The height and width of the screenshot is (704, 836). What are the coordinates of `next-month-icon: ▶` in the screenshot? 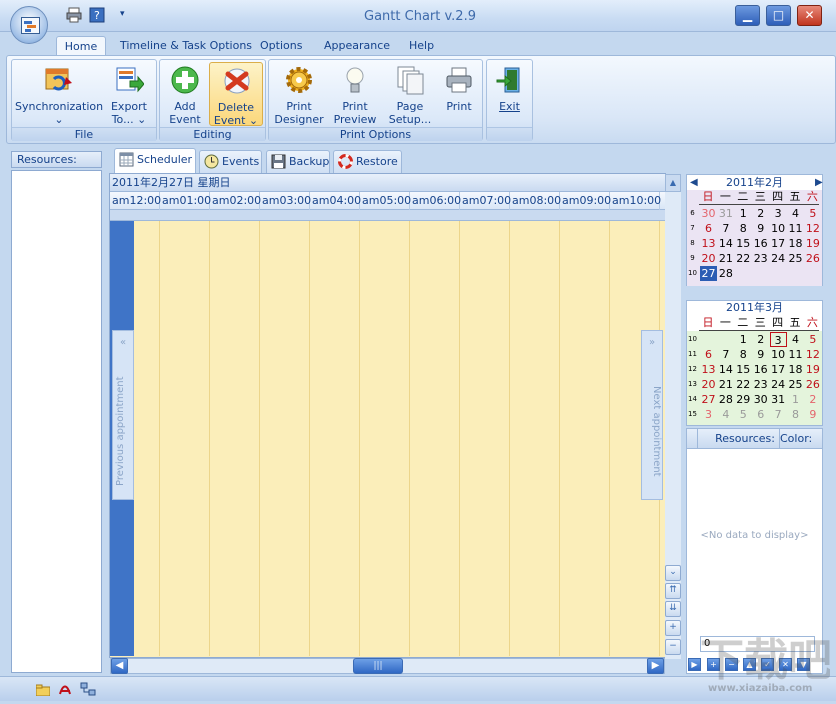 It's located at (820, 183).